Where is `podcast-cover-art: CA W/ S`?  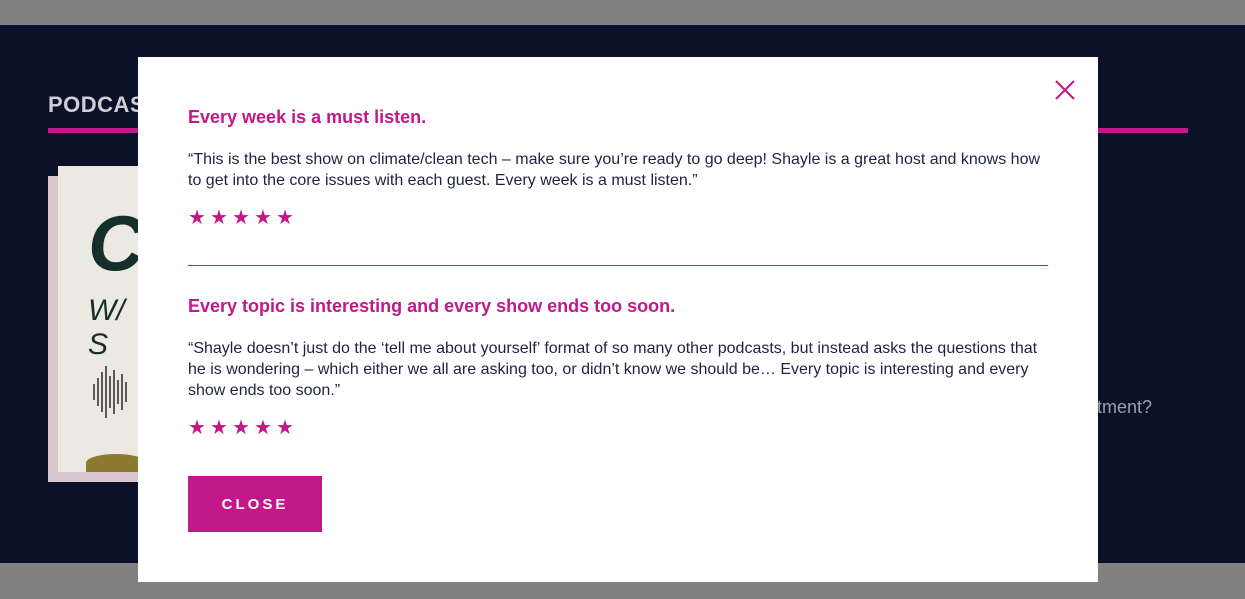 podcast-cover-art: CA W/ S is located at coordinates (98, 319).